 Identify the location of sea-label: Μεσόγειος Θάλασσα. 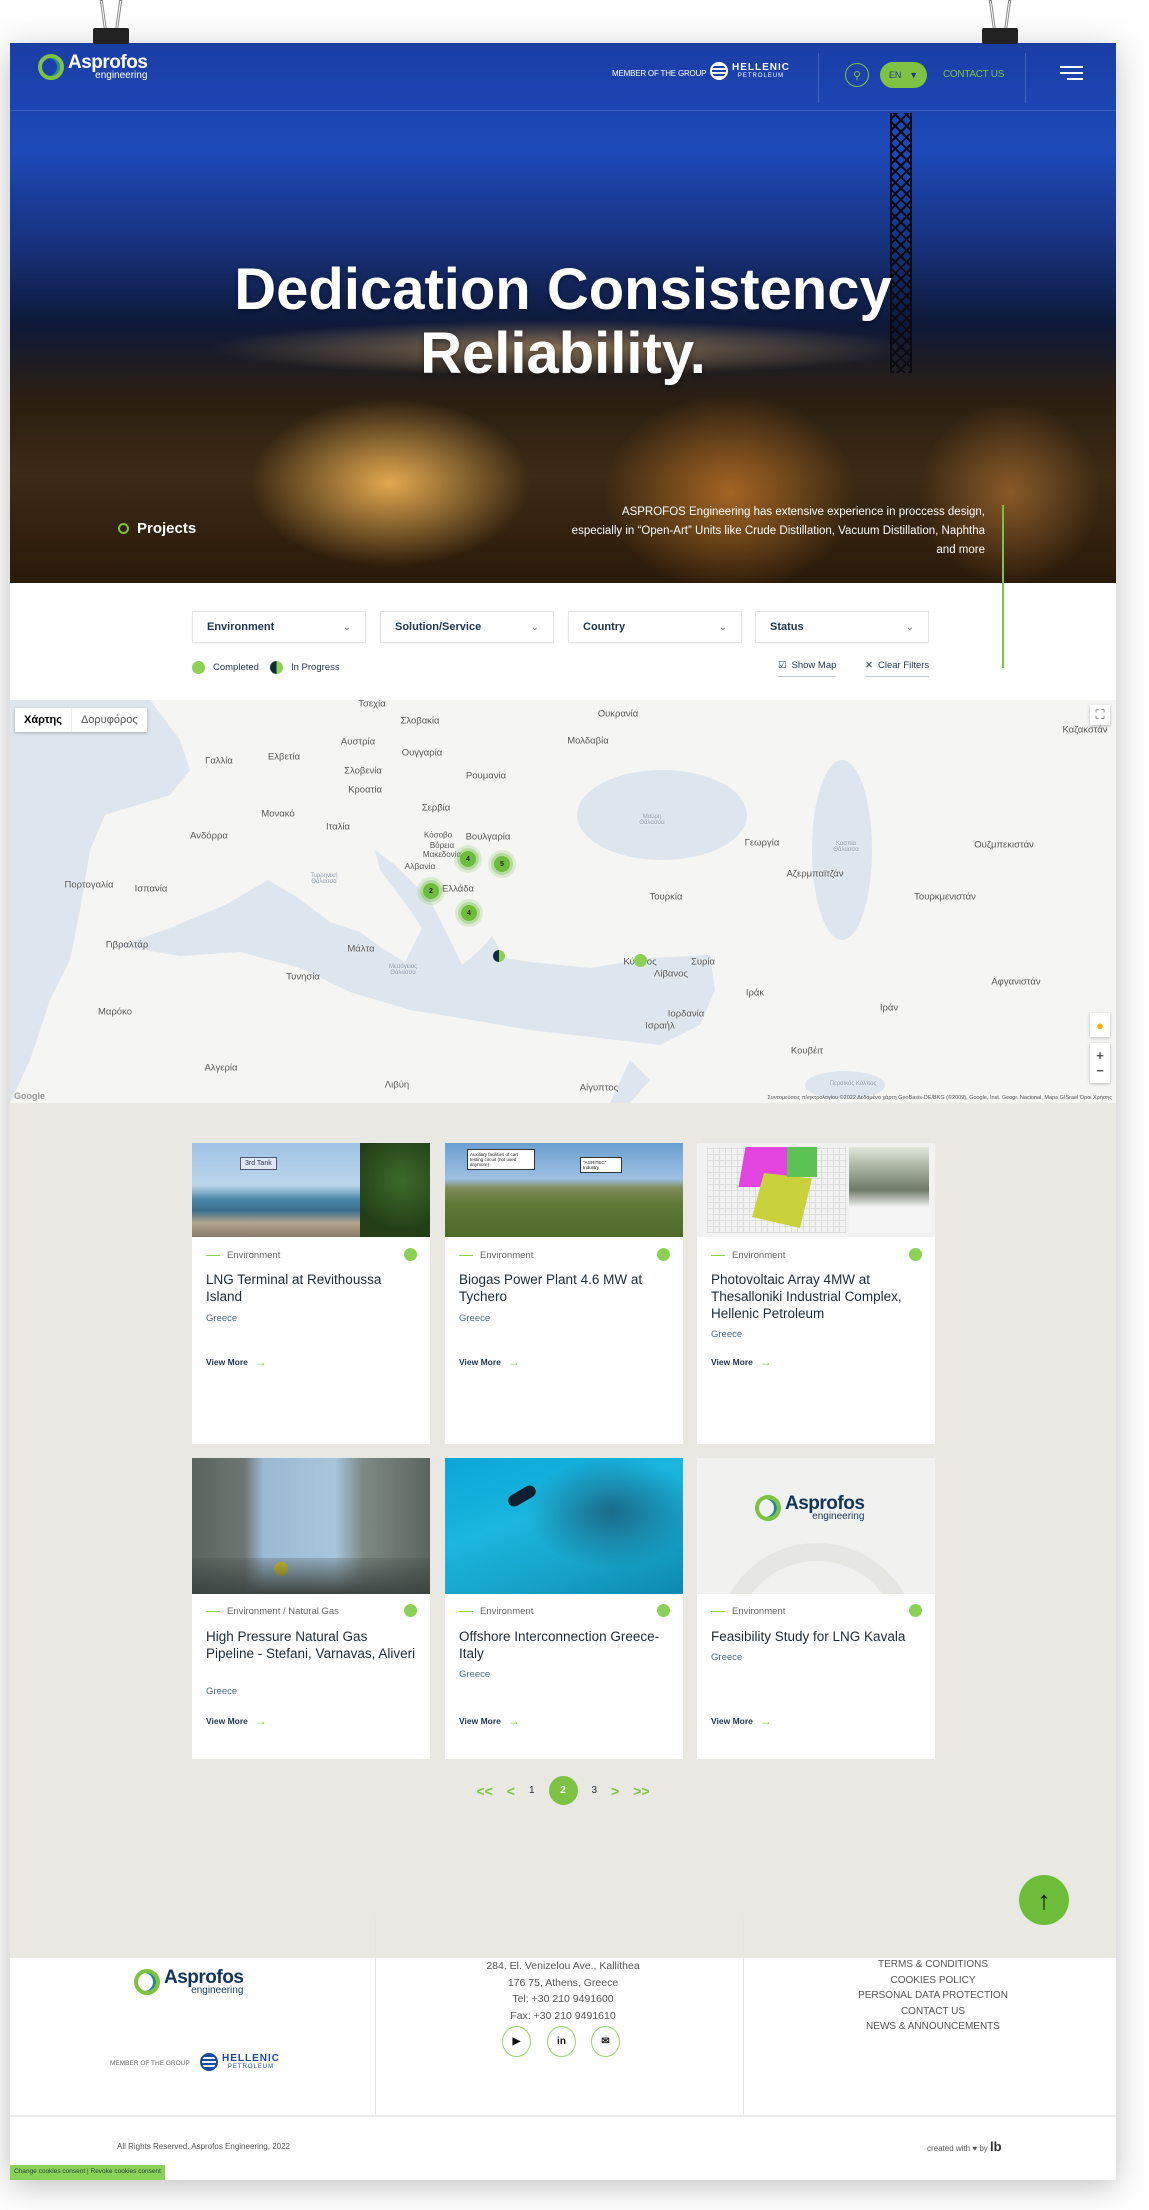
(403, 970).